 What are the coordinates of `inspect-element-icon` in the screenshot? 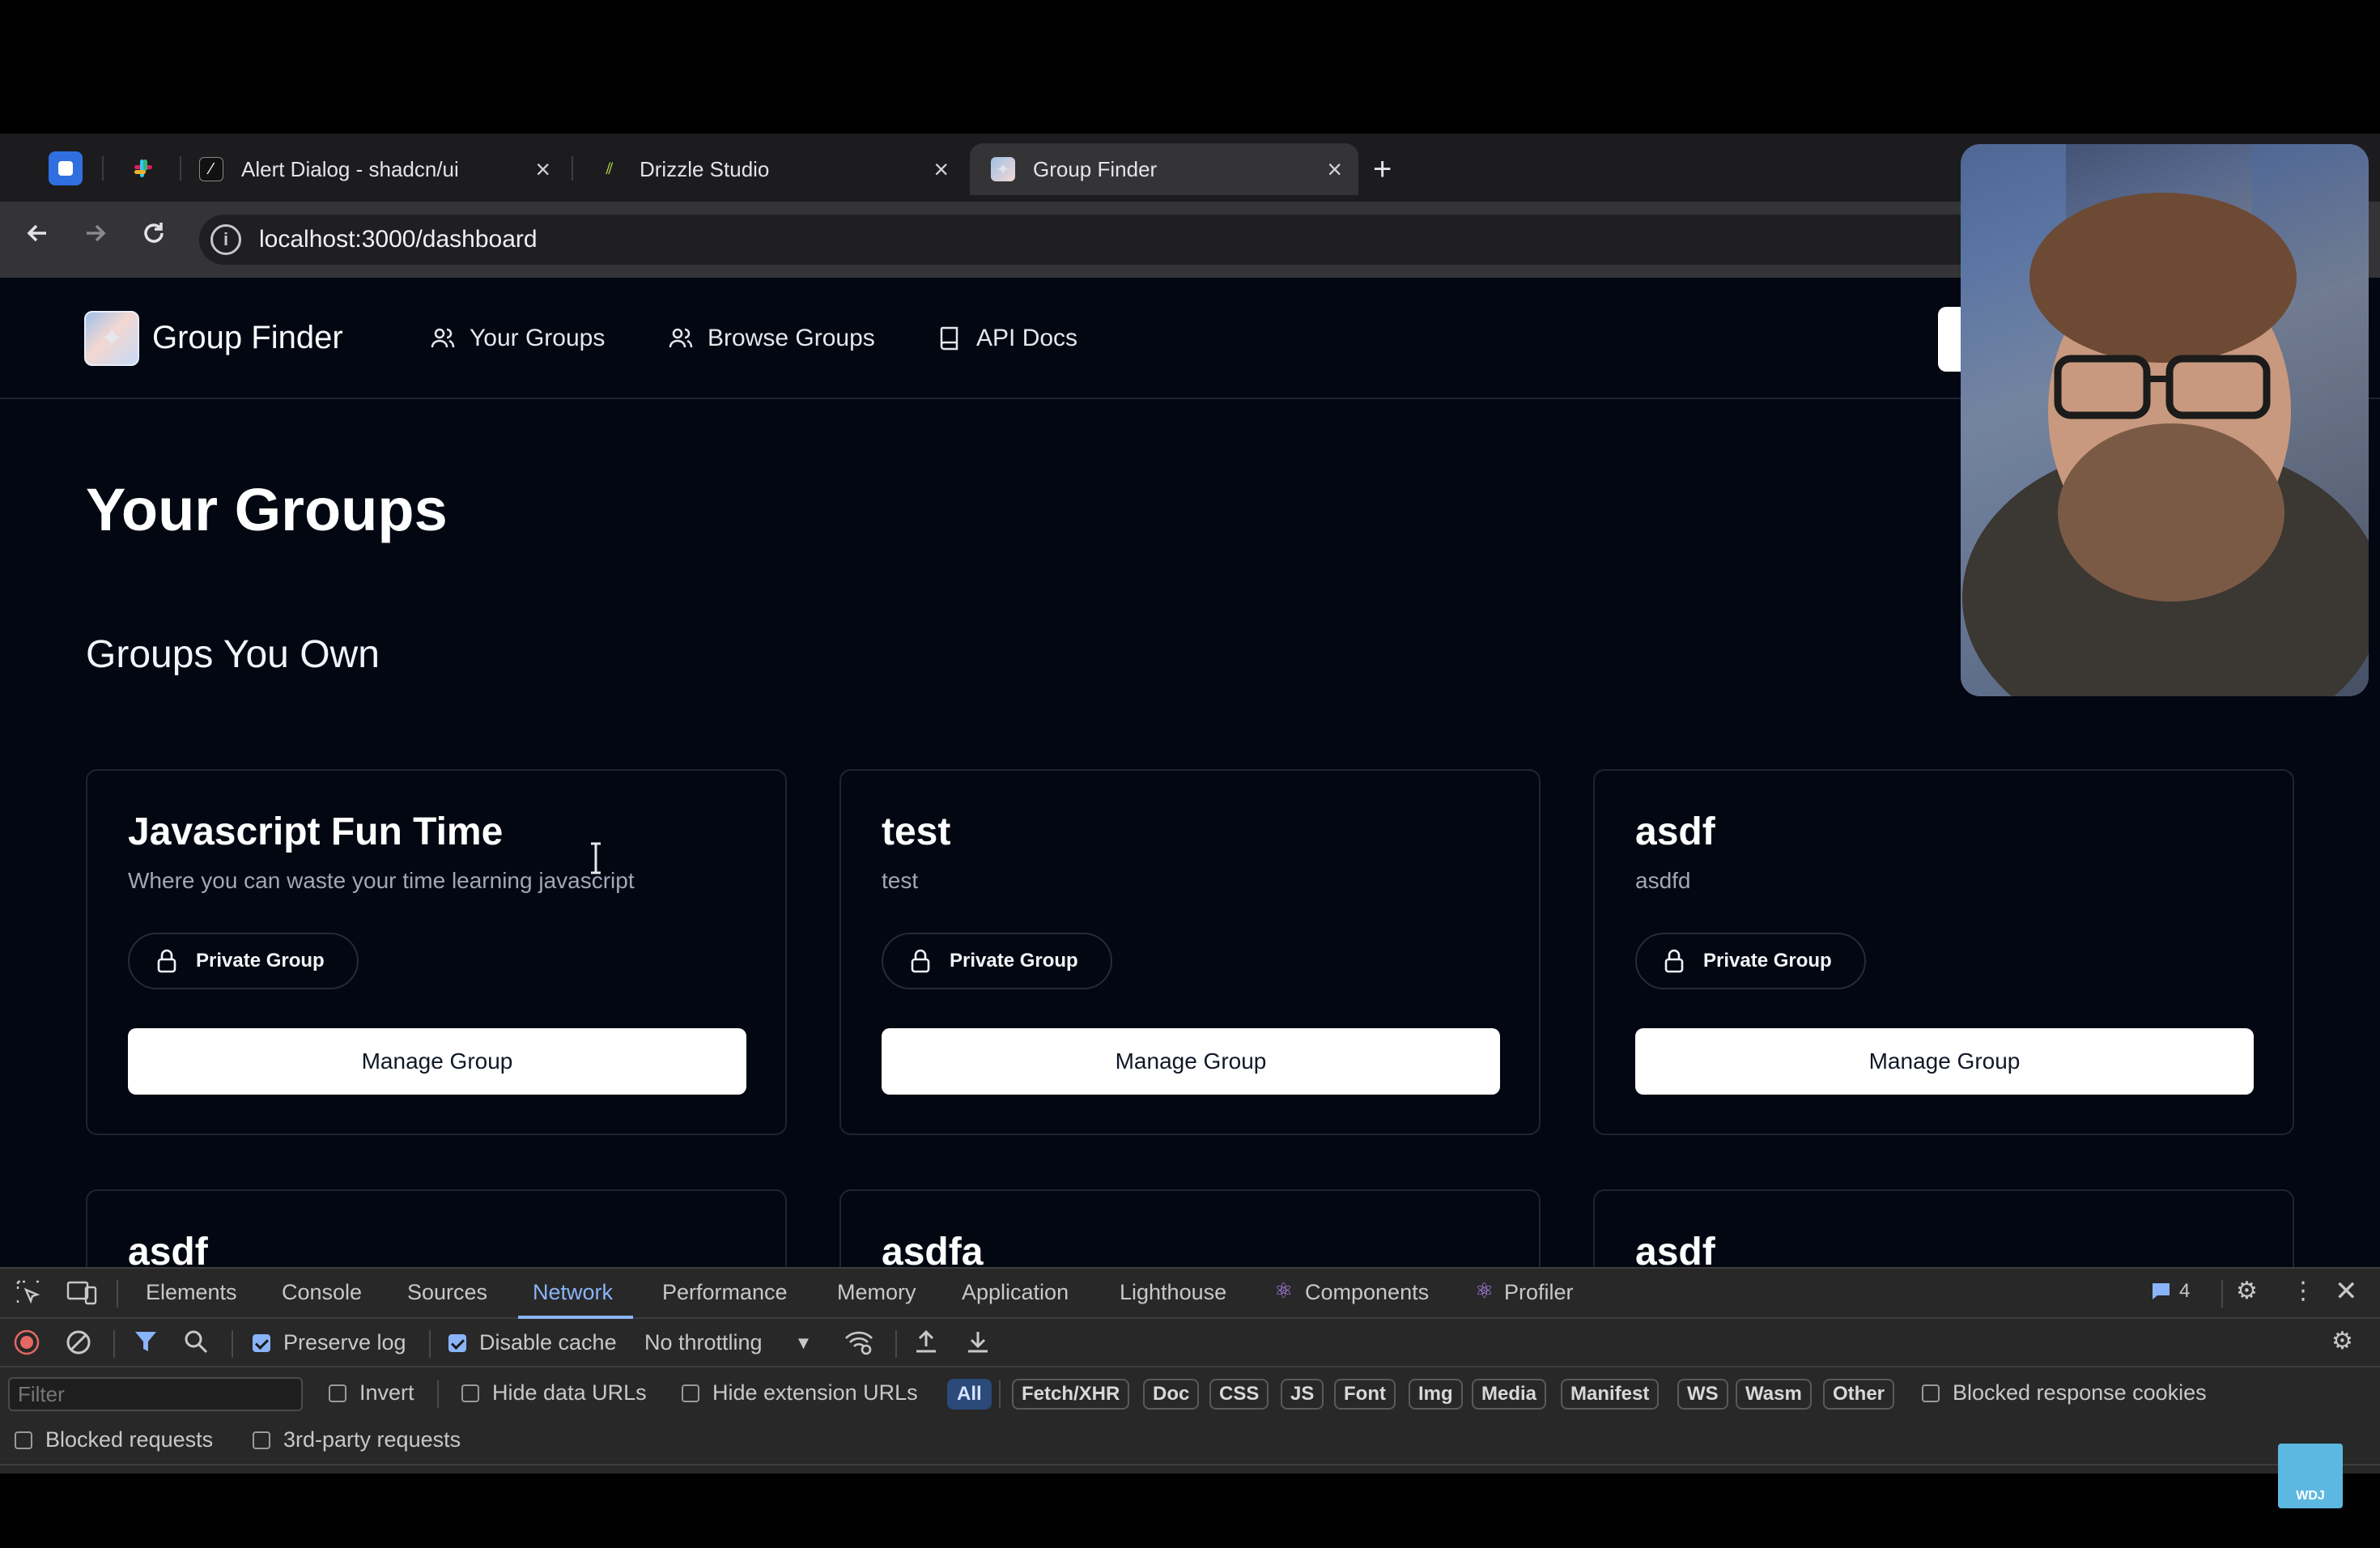 It's located at (29, 1295).